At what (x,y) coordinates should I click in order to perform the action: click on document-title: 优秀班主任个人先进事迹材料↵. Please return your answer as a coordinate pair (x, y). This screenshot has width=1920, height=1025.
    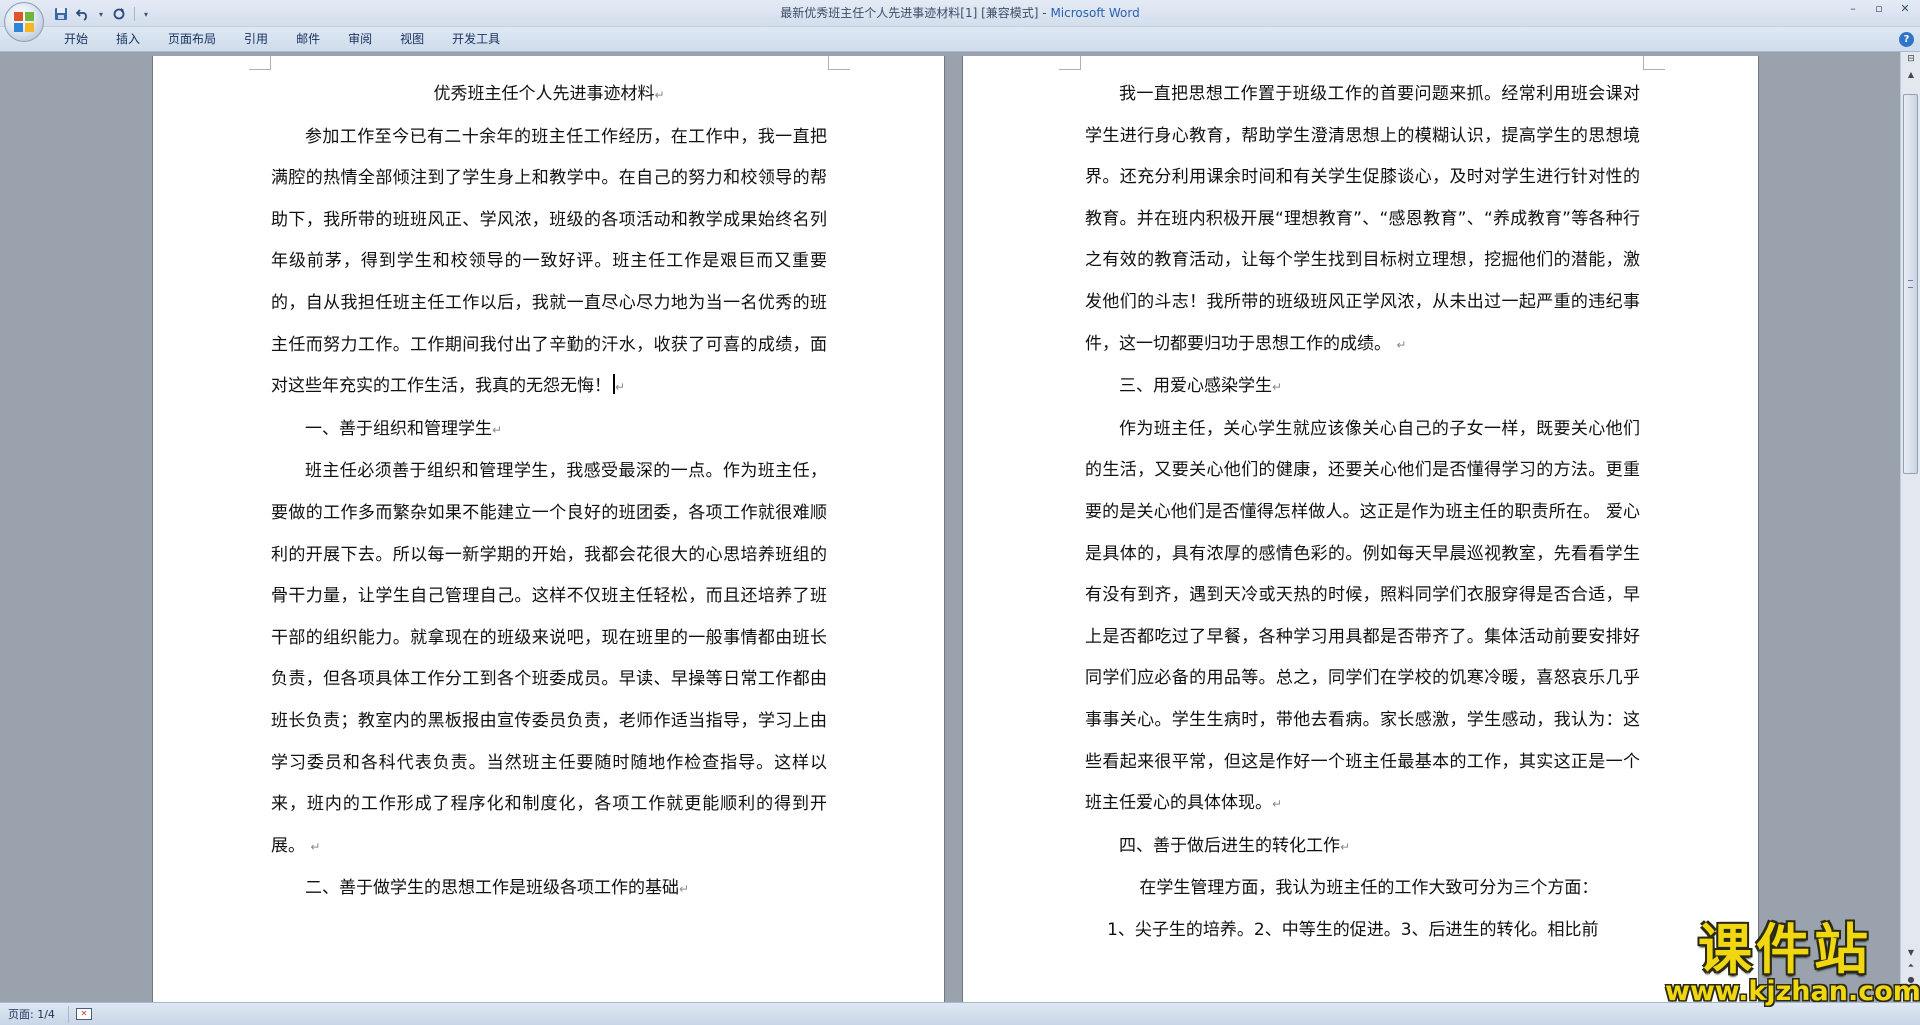
    Looking at the image, I should click on (549, 95).